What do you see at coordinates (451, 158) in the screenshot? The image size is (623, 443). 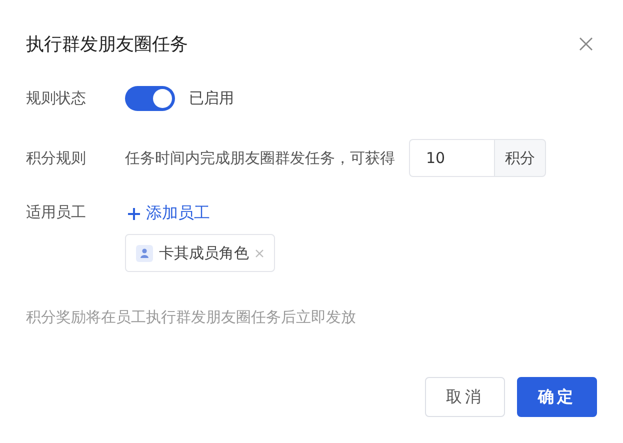 I see `points-input: 10` at bounding box center [451, 158].